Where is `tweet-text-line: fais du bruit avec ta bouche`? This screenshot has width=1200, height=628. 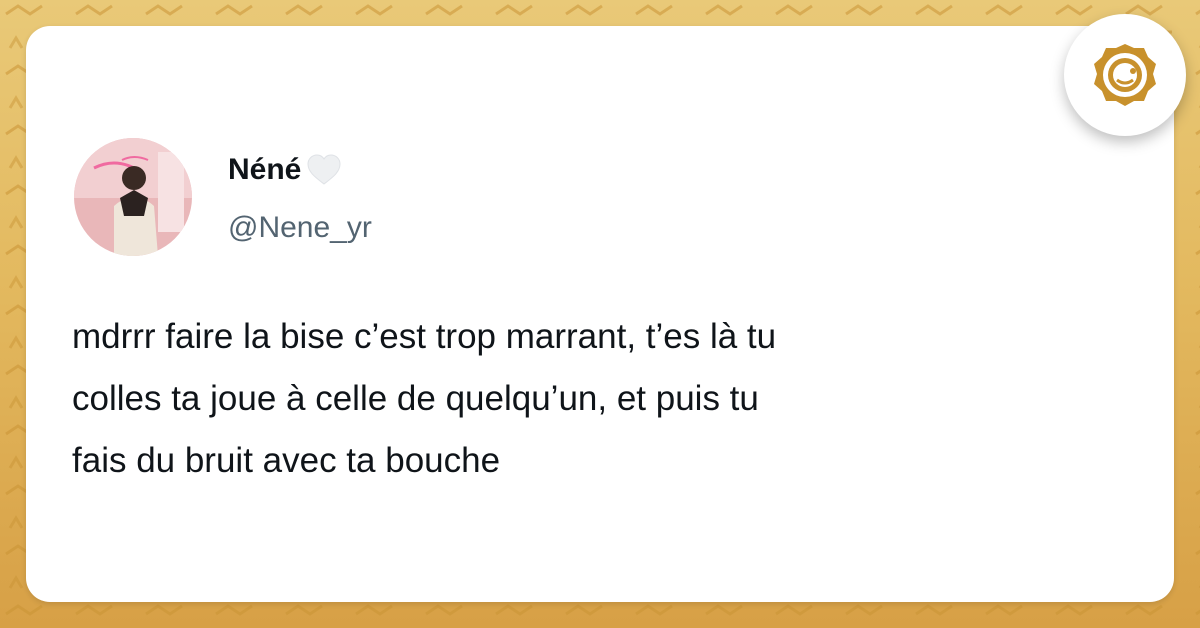
tweet-text-line: fais du bruit avec ta bouche is located at coordinates (286, 460).